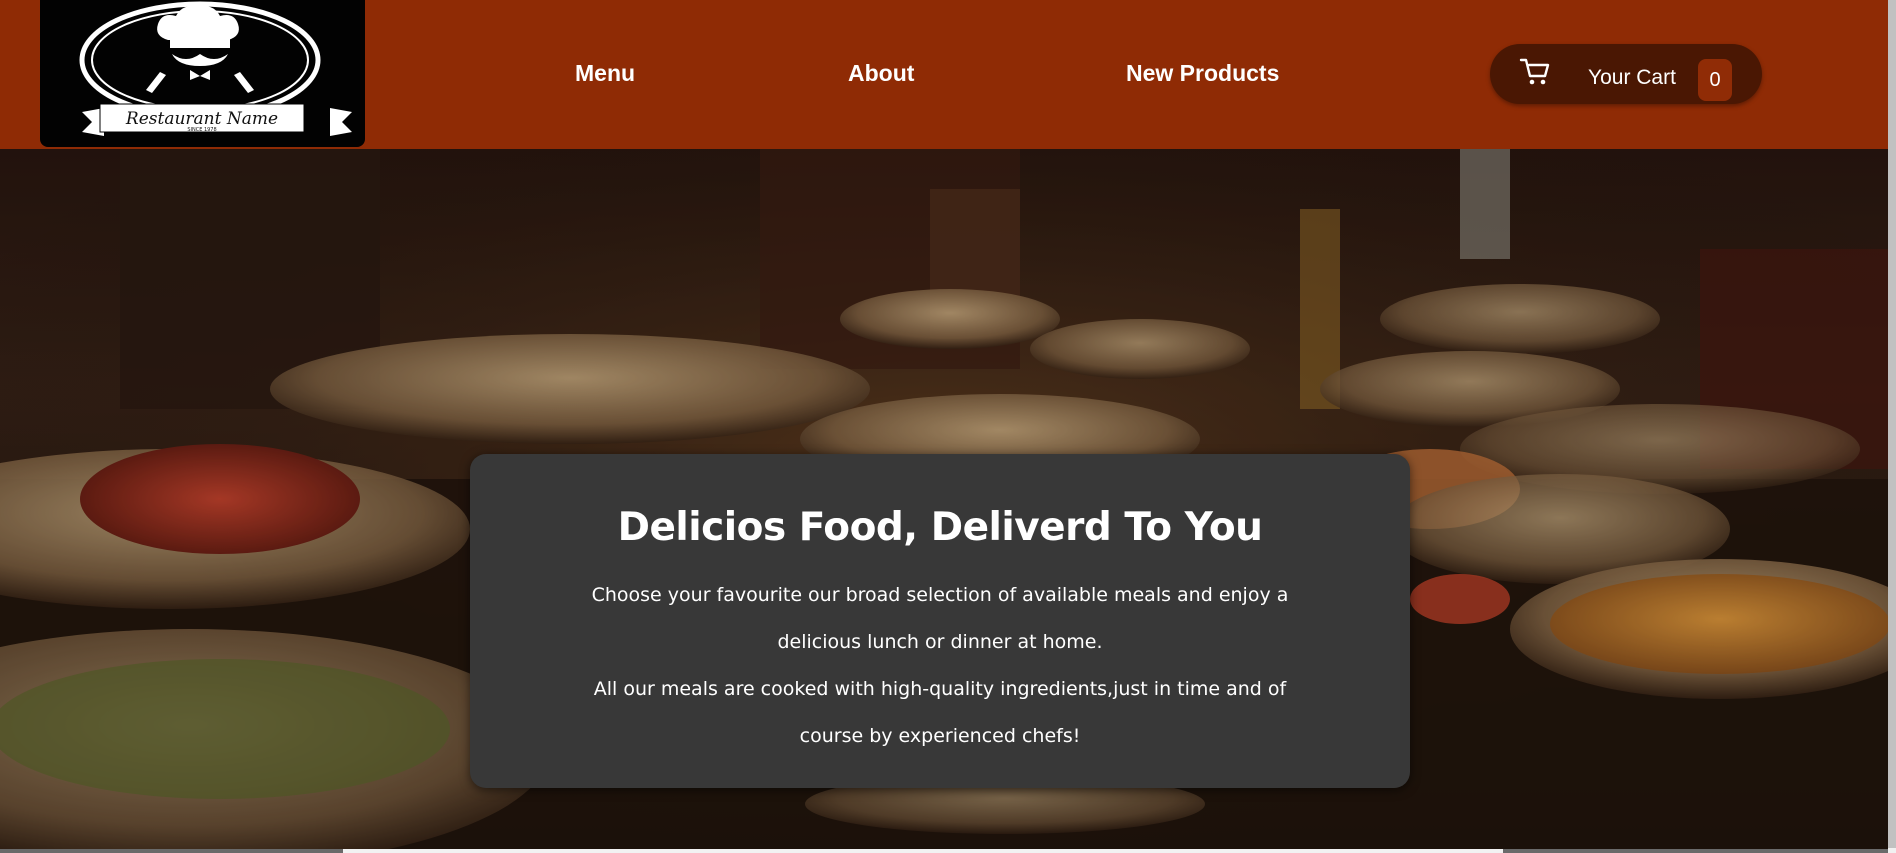  Describe the element at coordinates (1715, 80) in the screenshot. I see `cart-count-badge: 0` at that location.